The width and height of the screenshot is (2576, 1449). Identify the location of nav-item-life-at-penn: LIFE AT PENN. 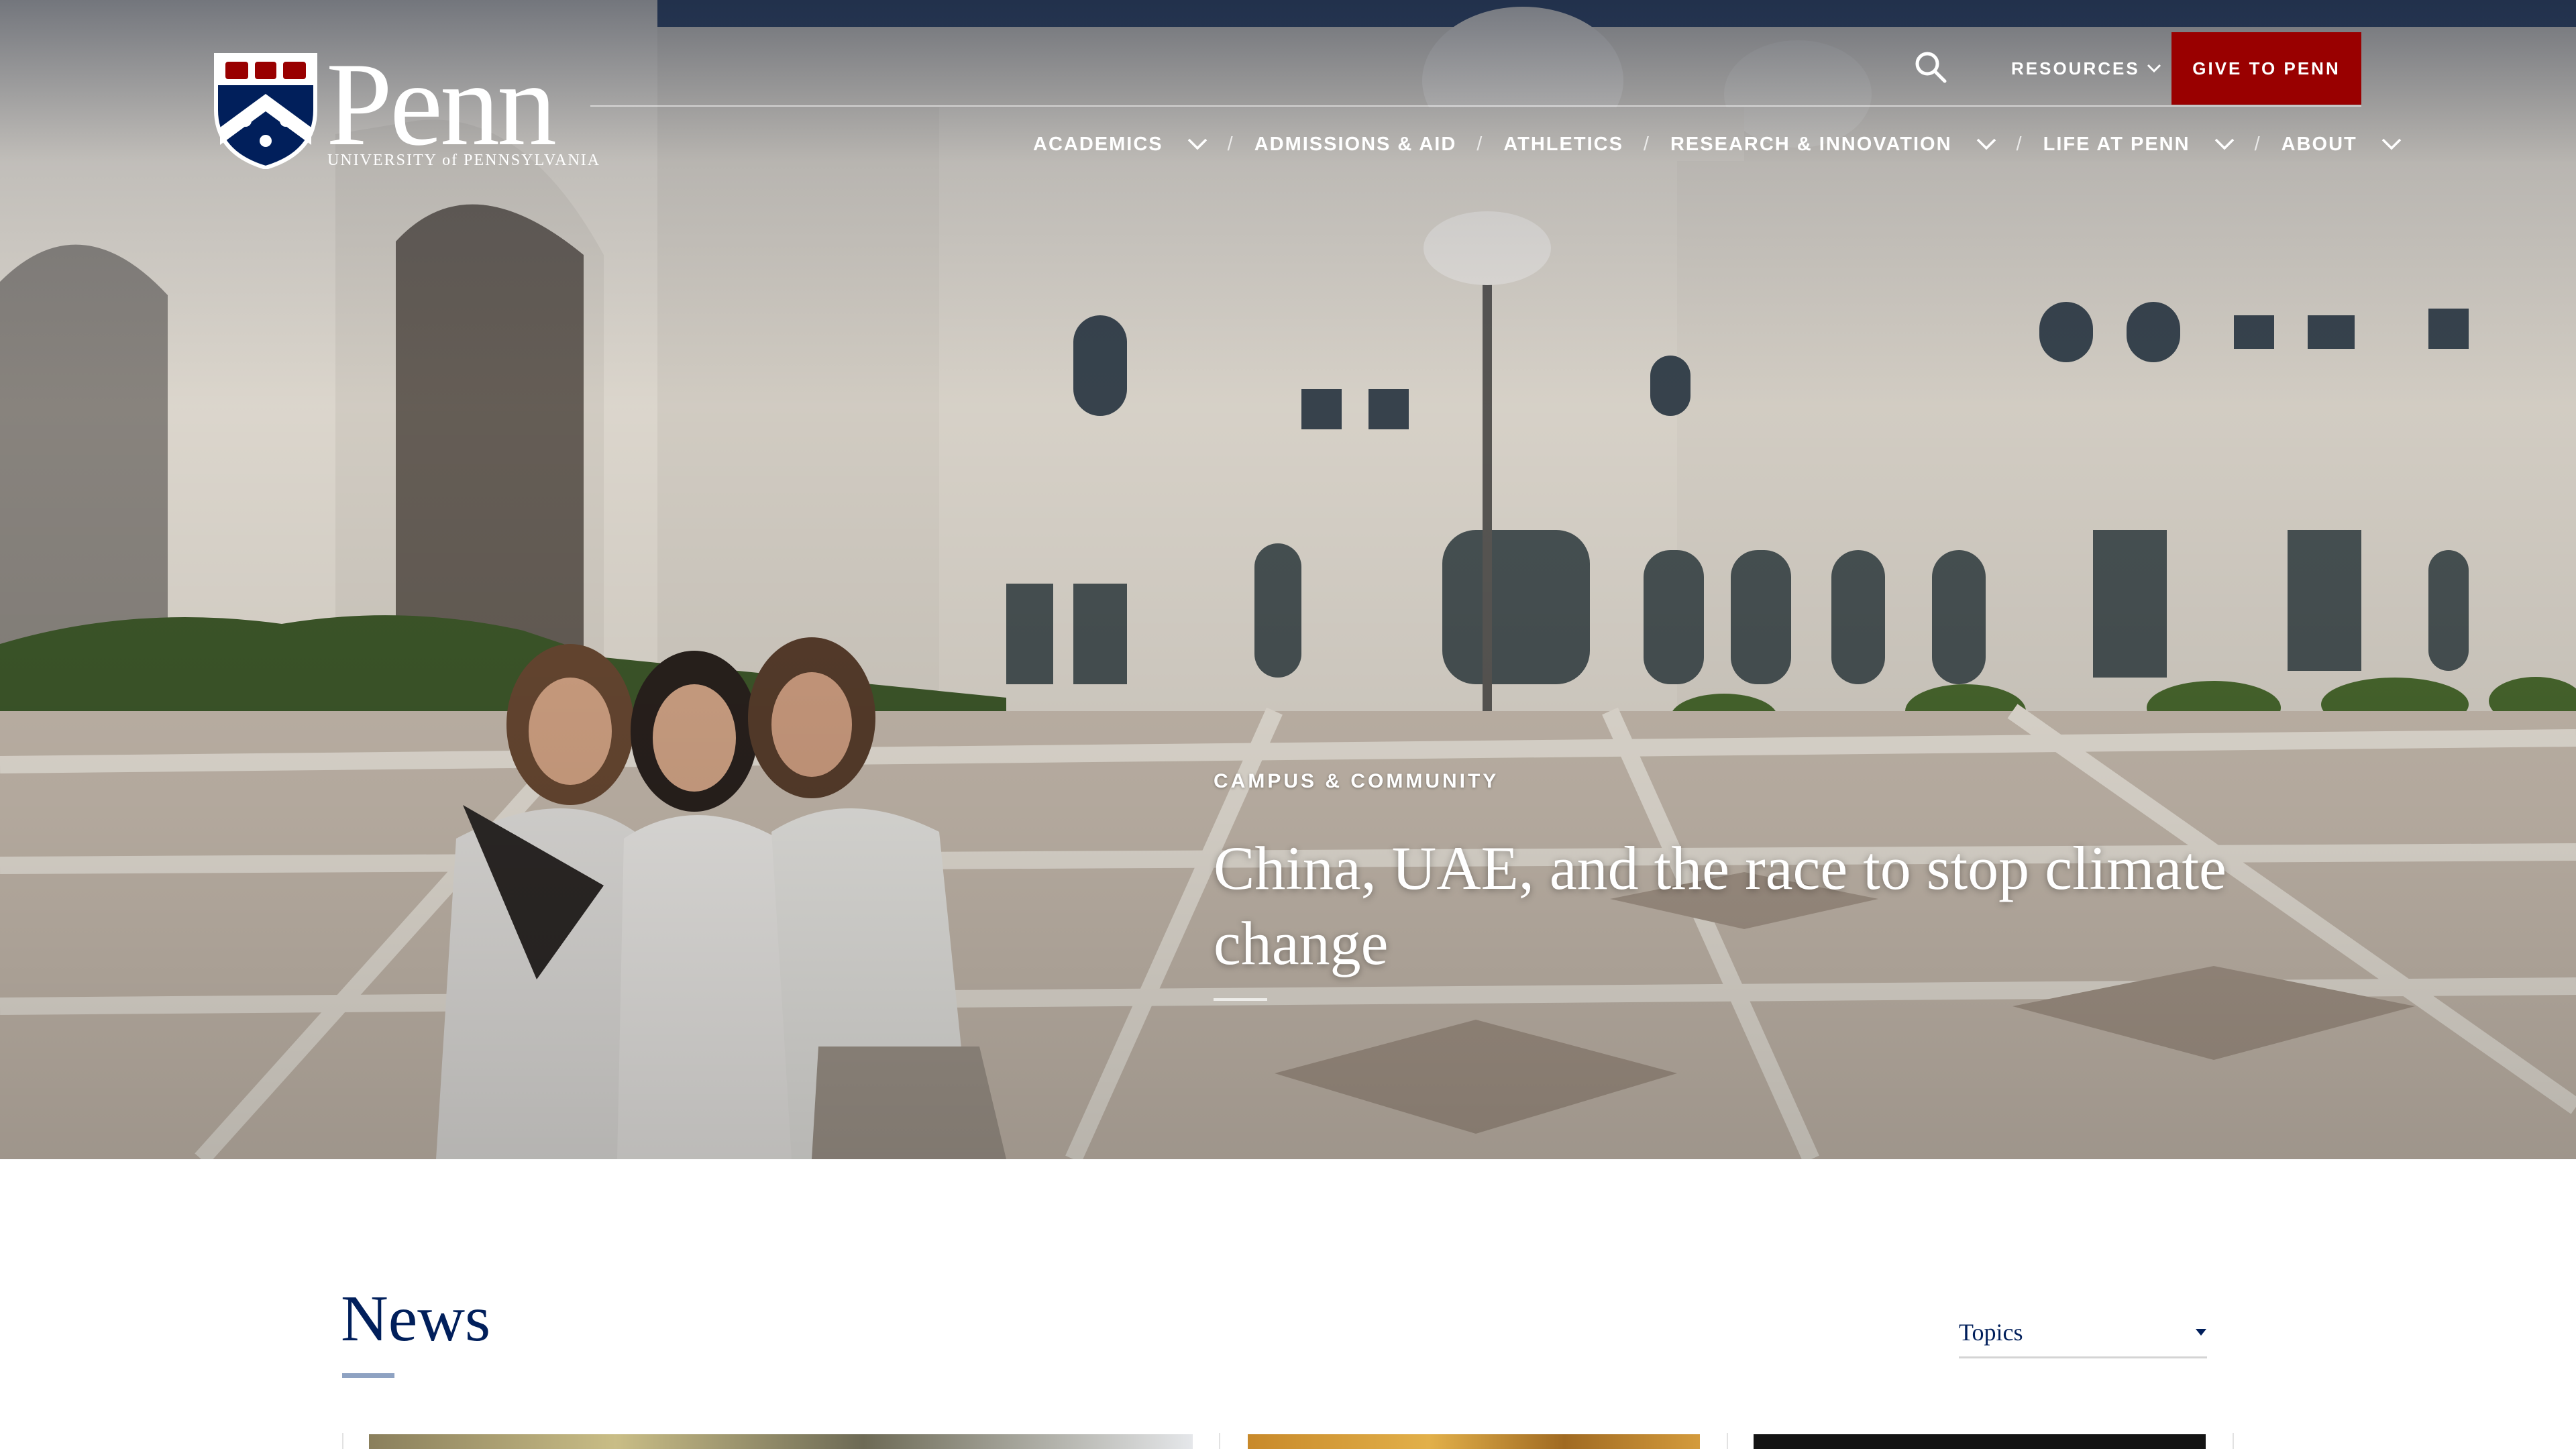
(2139, 144).